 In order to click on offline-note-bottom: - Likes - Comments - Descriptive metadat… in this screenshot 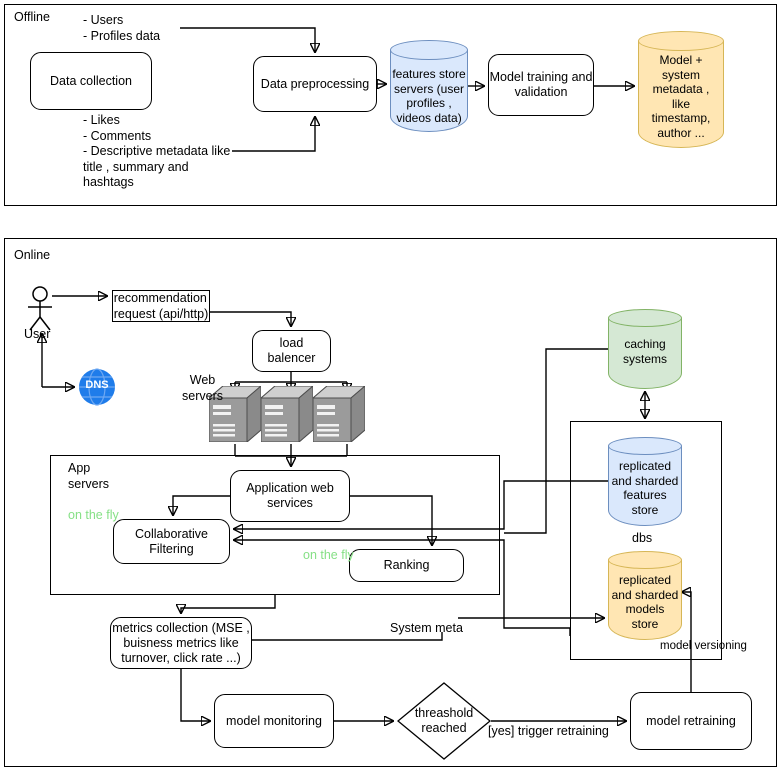, I will do `click(157, 151)`.